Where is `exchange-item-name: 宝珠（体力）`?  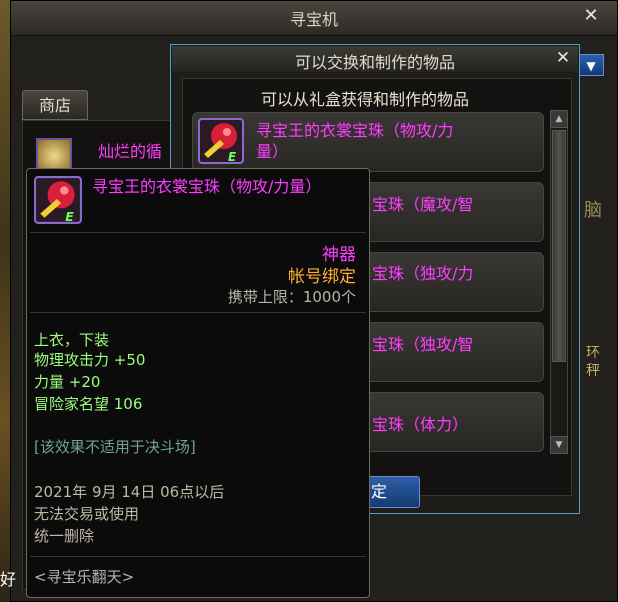
exchange-item-name: 宝珠（体力） is located at coordinates (420, 424).